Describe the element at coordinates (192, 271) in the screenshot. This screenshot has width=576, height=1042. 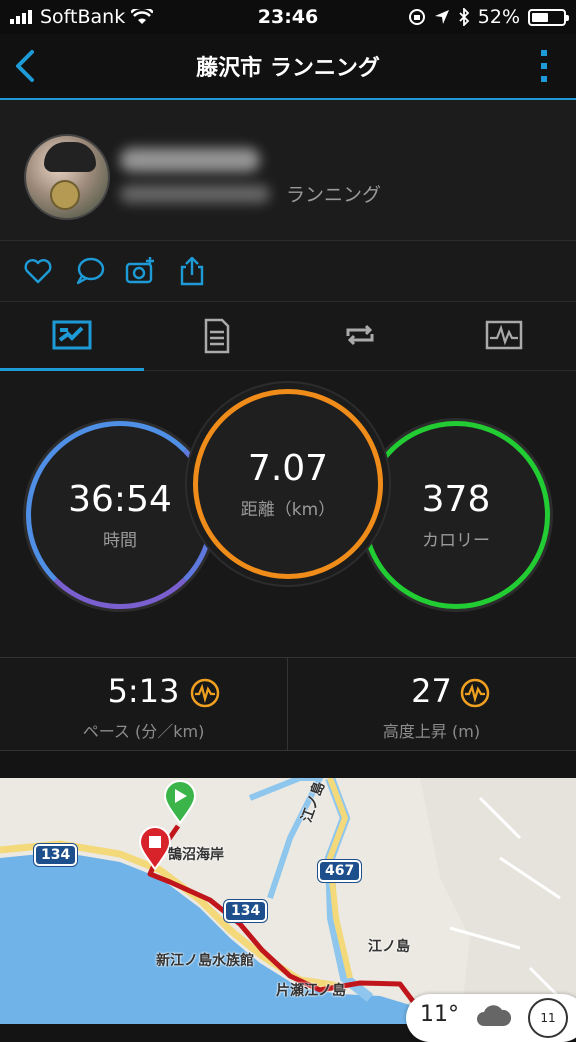
I see `share-icon` at that location.